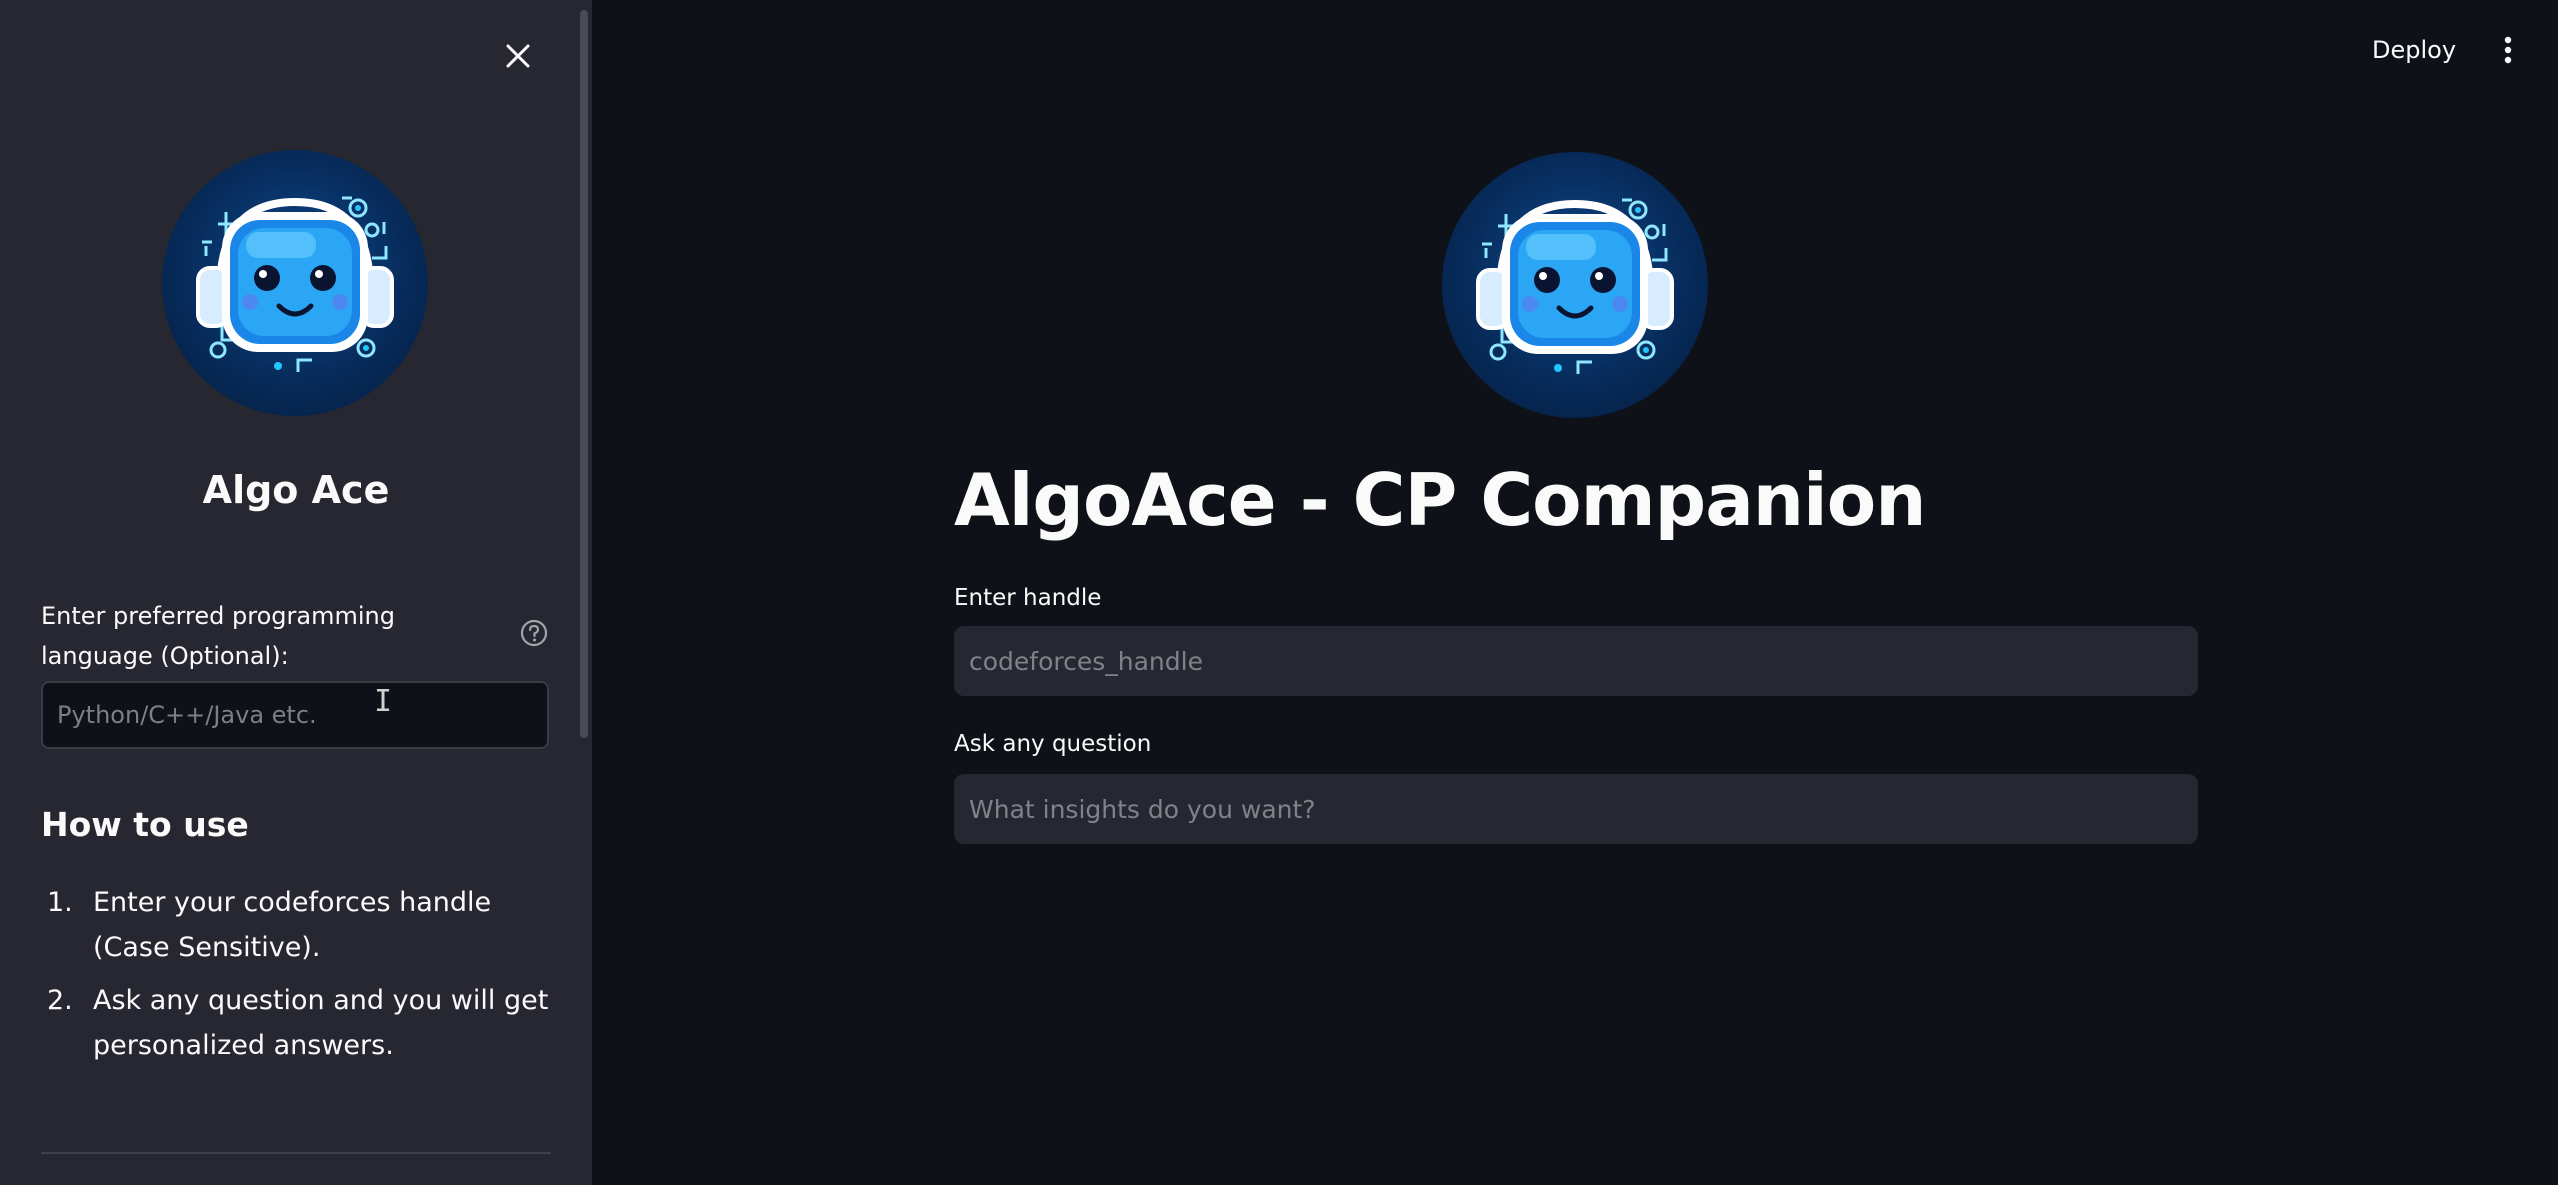 Image resolution: width=2558 pixels, height=1185 pixels. What do you see at coordinates (534, 633) in the screenshot?
I see `help-circle-icon` at bounding box center [534, 633].